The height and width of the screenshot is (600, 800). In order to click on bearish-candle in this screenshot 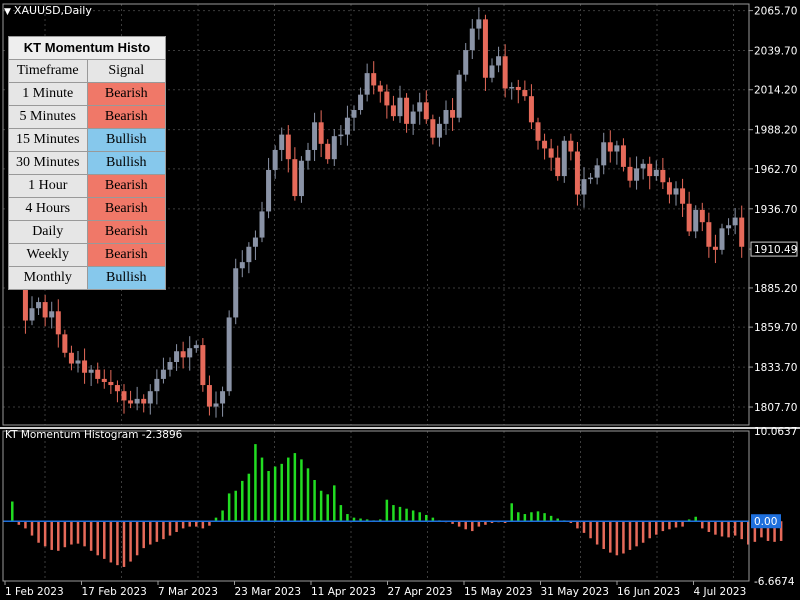, I will do `click(203, 365)`.